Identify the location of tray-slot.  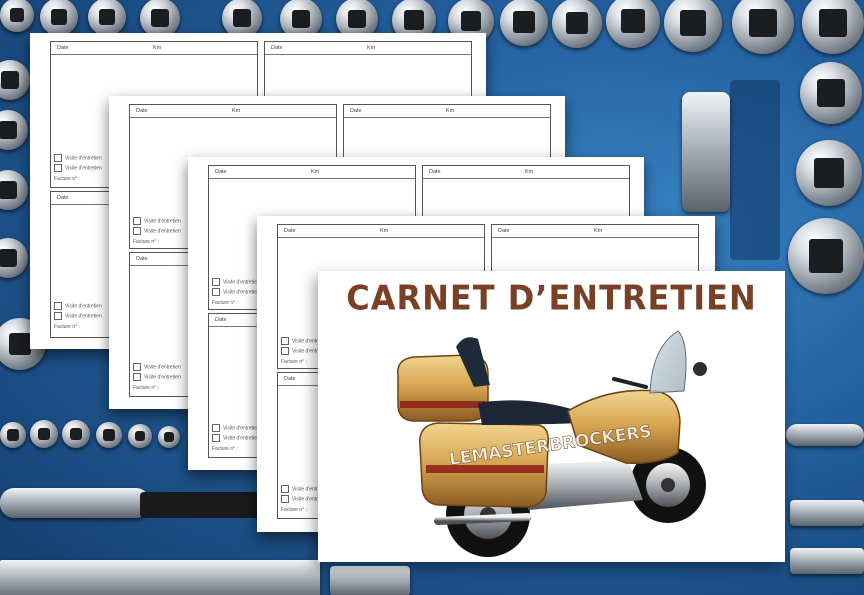
(755, 170).